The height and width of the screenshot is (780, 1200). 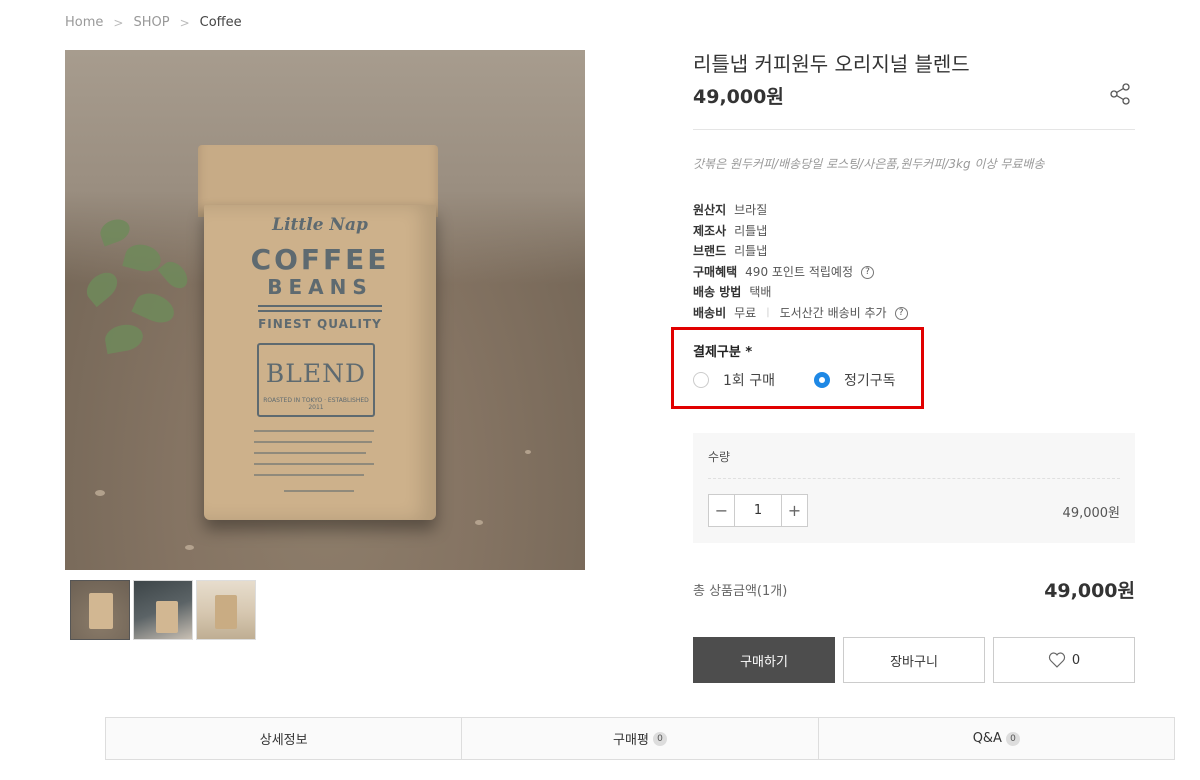 I want to click on info-row-shipping-fee: 배송비 무료 | 도서산간 배송비 추가 ?, so click(x=800, y=313).